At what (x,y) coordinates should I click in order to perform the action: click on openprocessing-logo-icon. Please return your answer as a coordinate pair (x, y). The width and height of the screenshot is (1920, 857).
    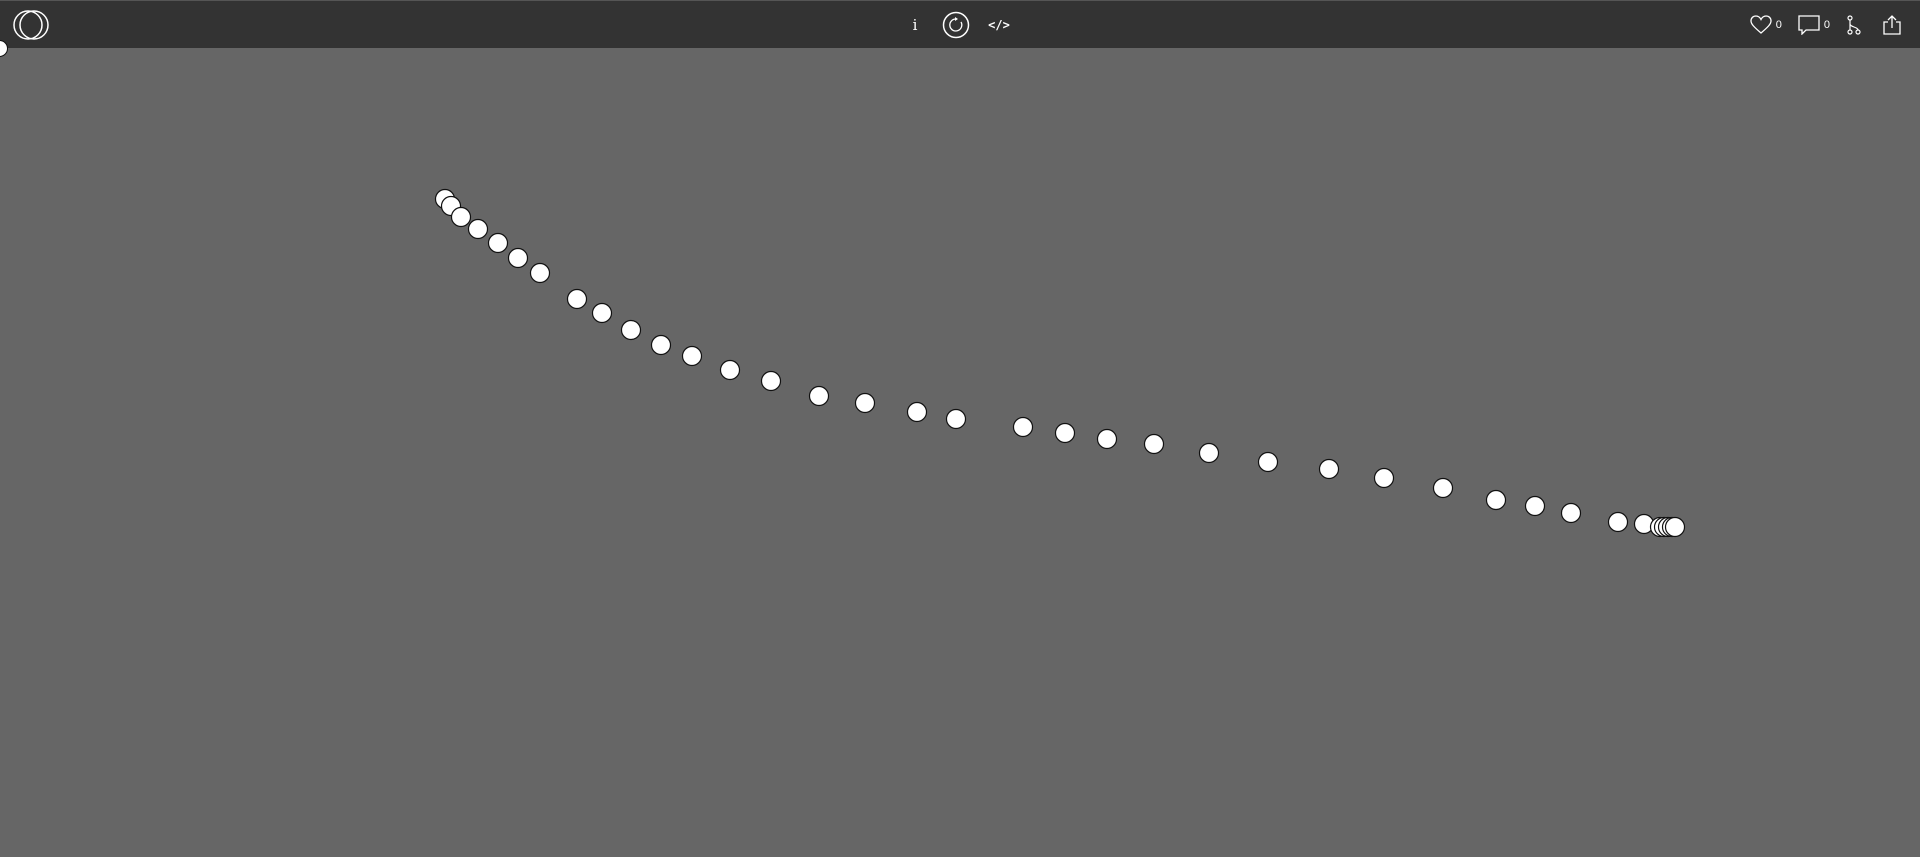
    Looking at the image, I should click on (31, 25).